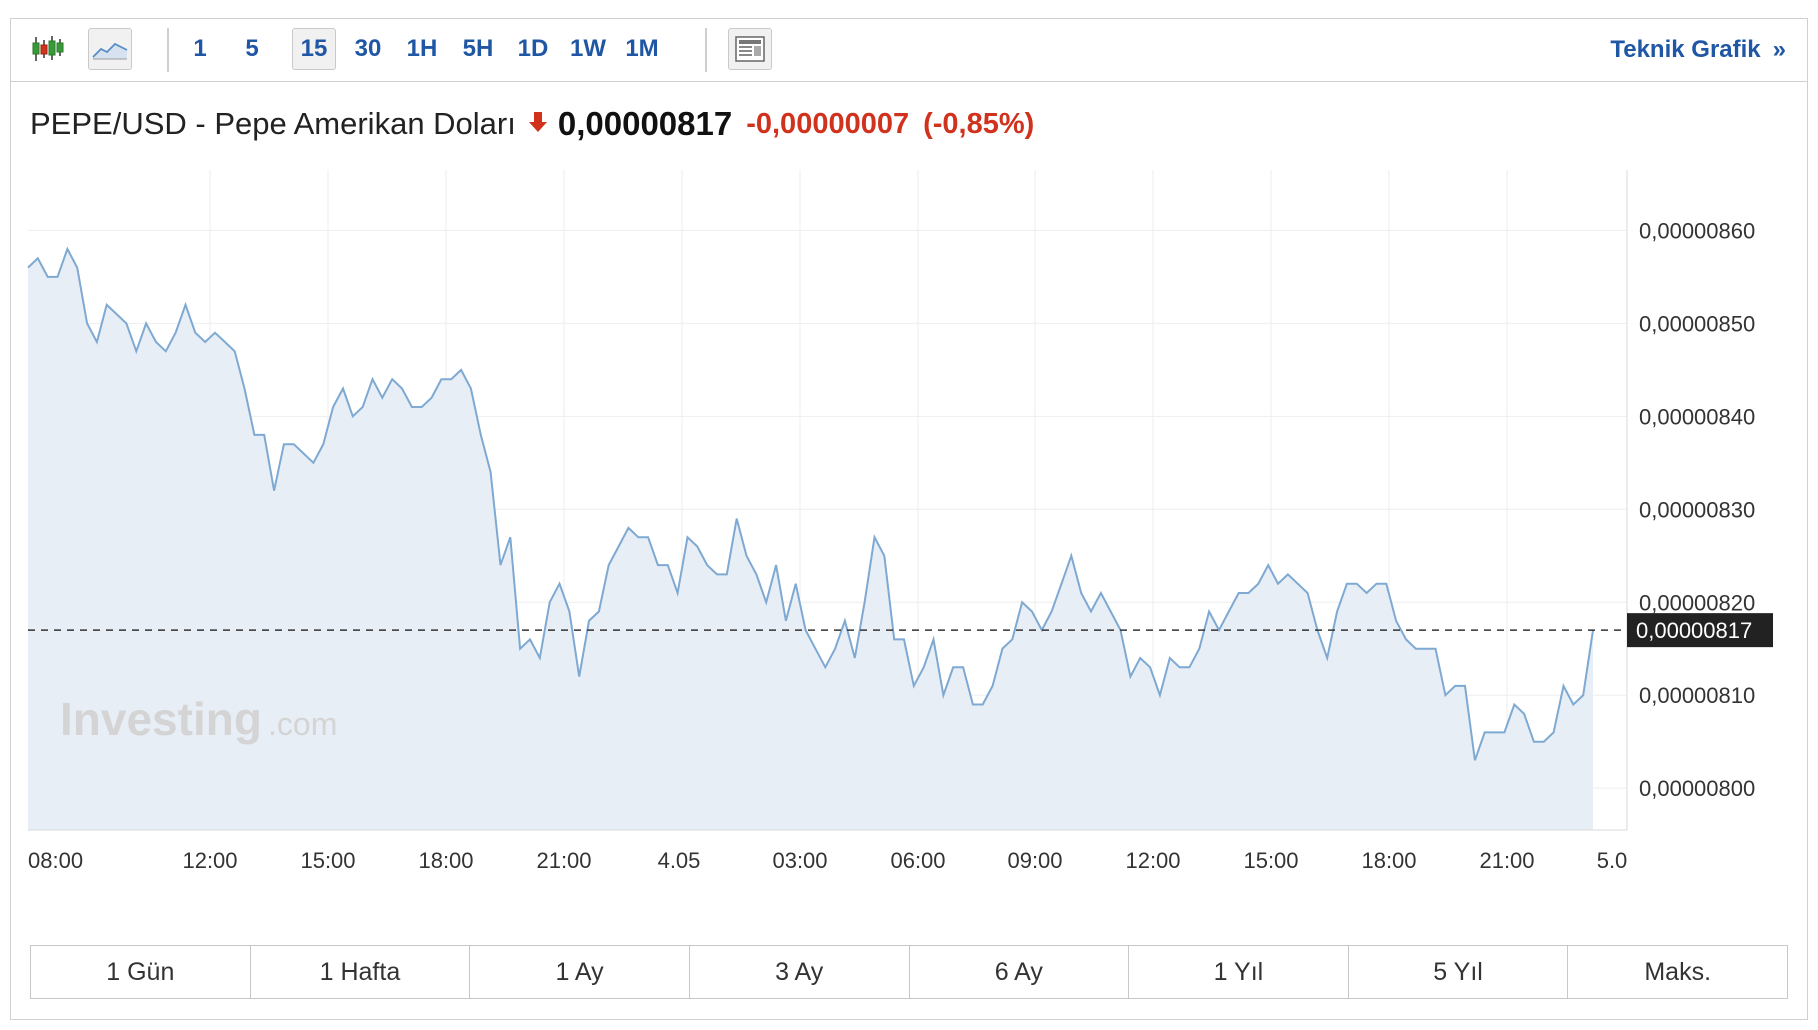 The height and width of the screenshot is (1030, 1818). What do you see at coordinates (1020, 972) in the screenshot?
I see `range-button-4: 6 Ay` at bounding box center [1020, 972].